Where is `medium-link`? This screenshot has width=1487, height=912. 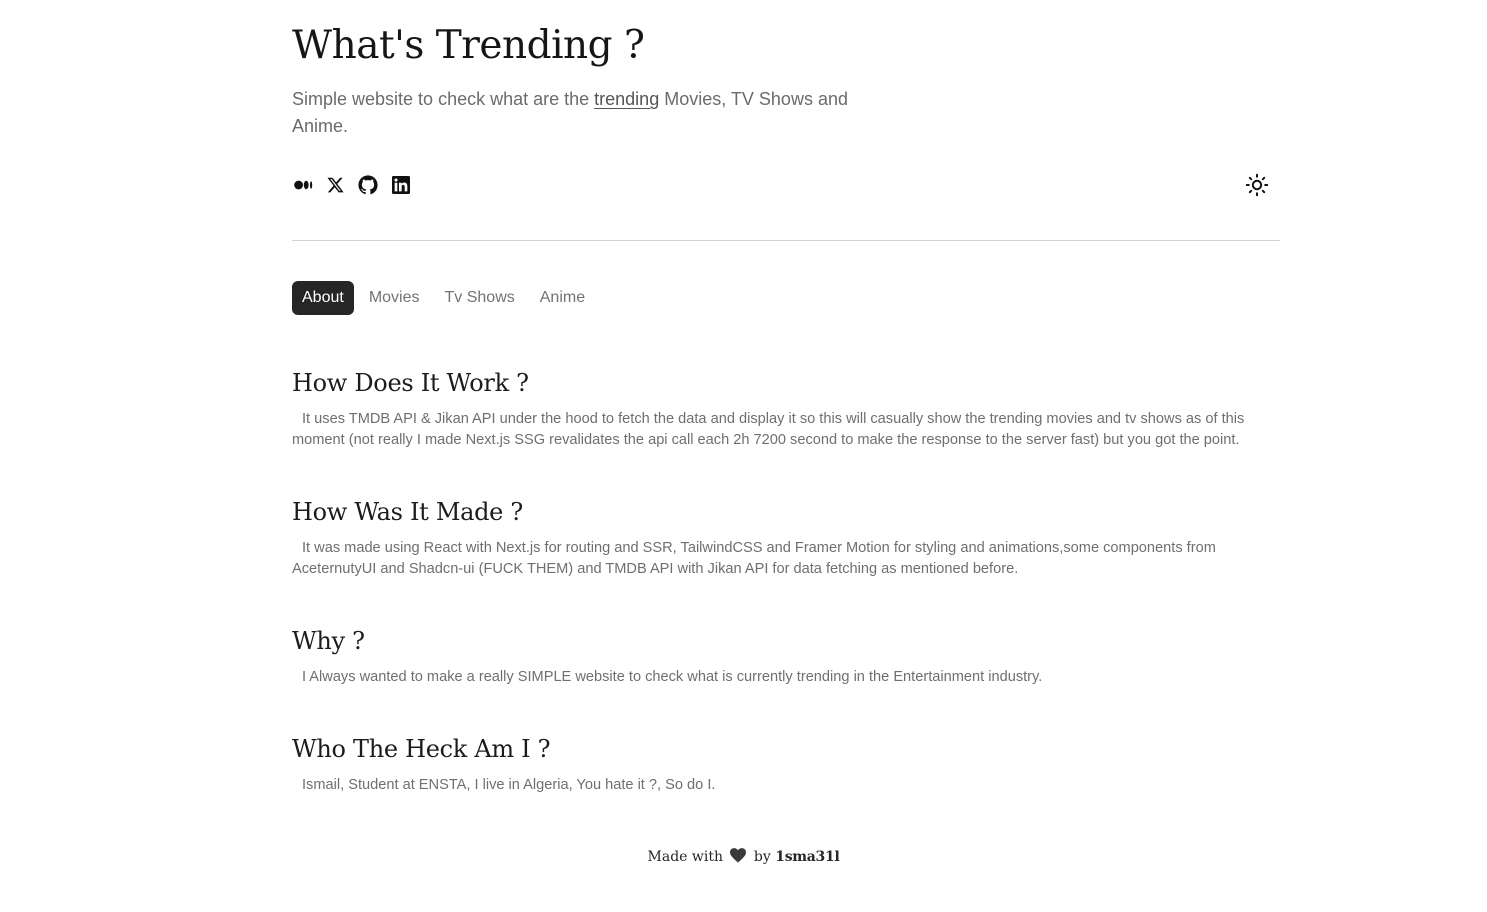
medium-link is located at coordinates (303, 185).